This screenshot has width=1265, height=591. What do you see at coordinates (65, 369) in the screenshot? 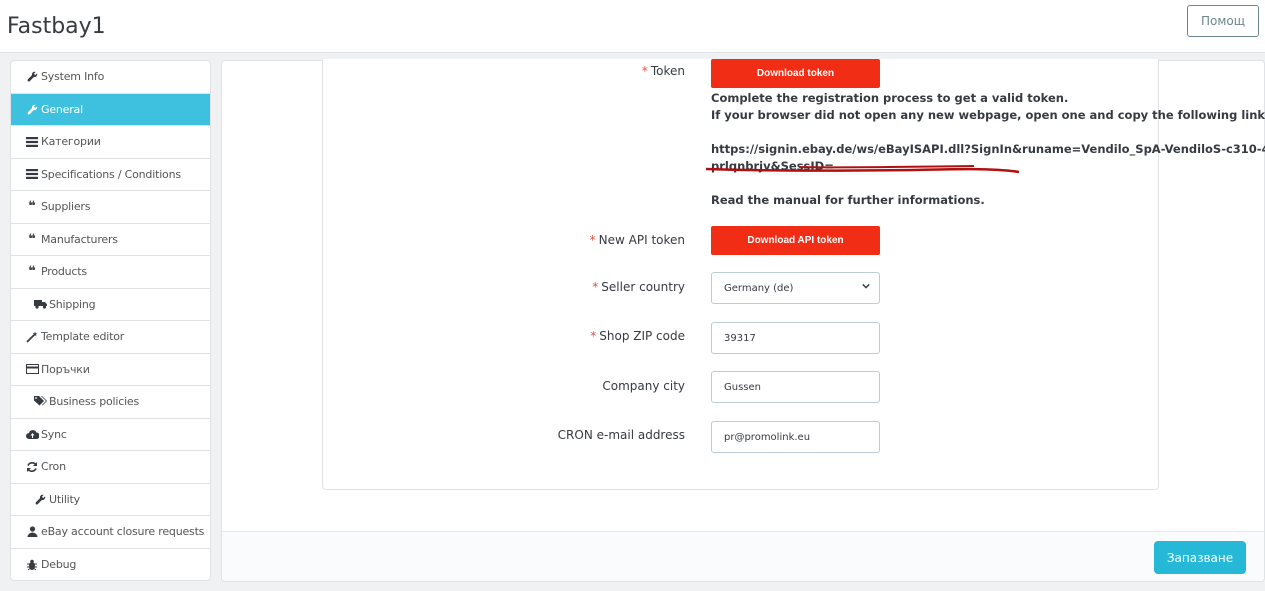
I see `sidebar-item-label: Поръчки` at bounding box center [65, 369].